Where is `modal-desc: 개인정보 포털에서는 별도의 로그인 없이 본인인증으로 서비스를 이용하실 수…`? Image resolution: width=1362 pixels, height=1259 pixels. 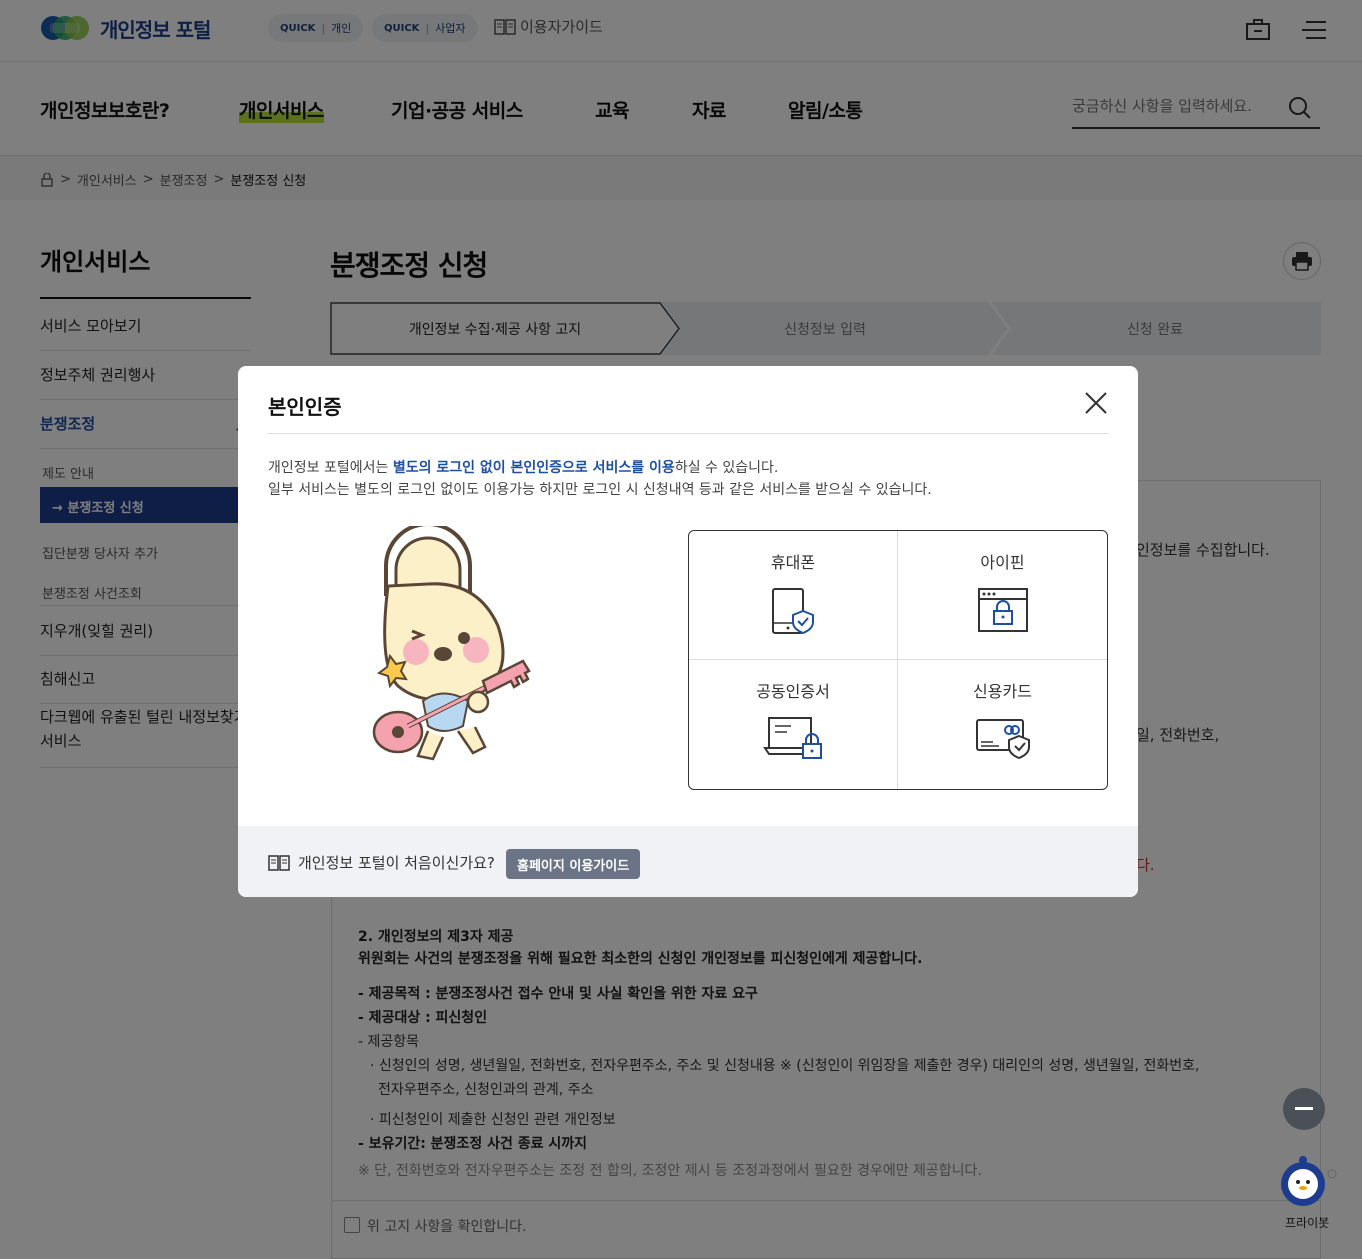 modal-desc: 개인정보 포털에서는 별도의 로그인 없이 본인인증으로 서비스를 이용하실 수… is located at coordinates (523, 468).